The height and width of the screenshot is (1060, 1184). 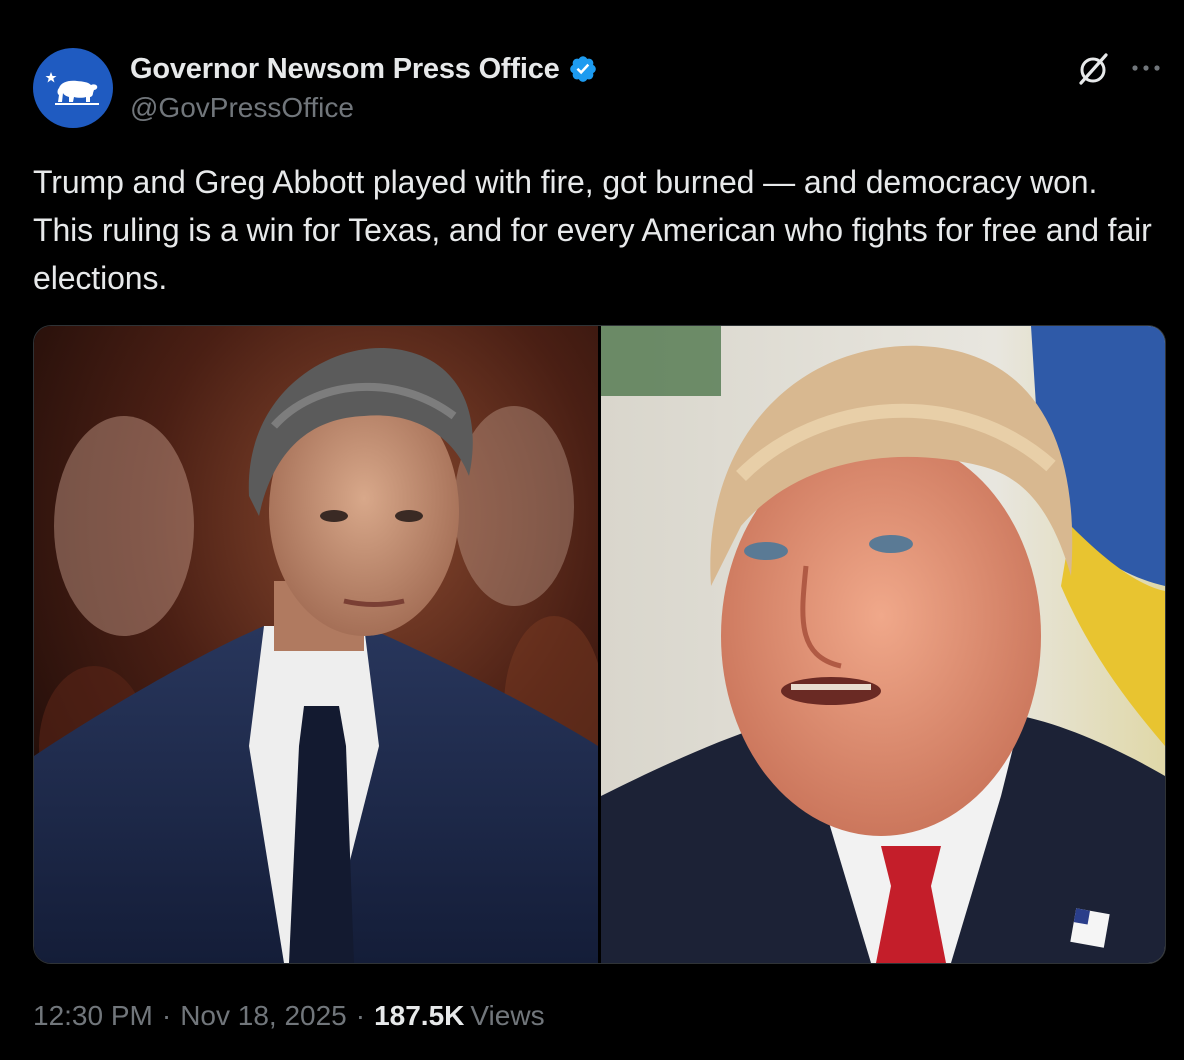 I want to click on more-options-icon, so click(x=1146, y=68).